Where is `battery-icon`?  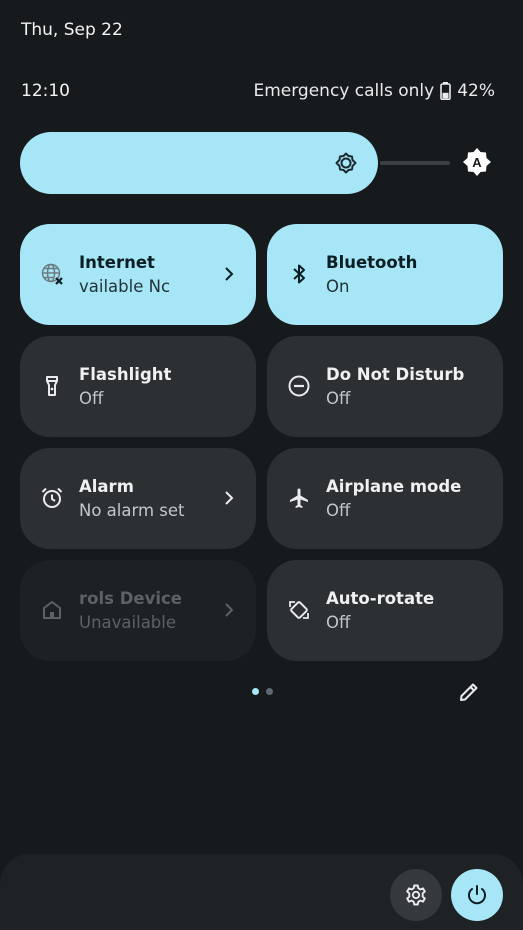
battery-icon is located at coordinates (446, 91).